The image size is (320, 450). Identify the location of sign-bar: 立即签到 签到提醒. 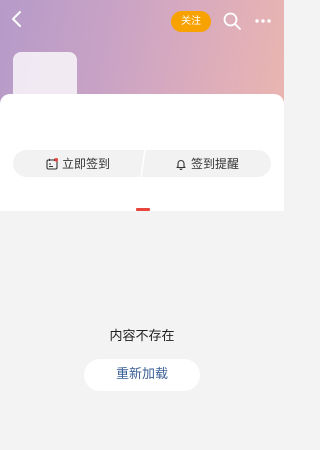
(142, 163).